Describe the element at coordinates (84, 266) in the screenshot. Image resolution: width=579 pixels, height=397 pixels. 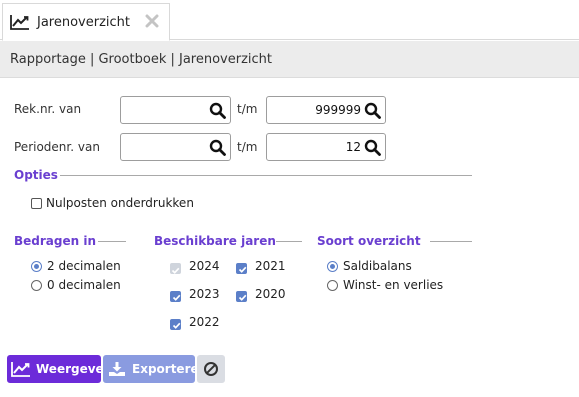
I see `radio-label-2-decimalen: 2 decimalen` at that location.